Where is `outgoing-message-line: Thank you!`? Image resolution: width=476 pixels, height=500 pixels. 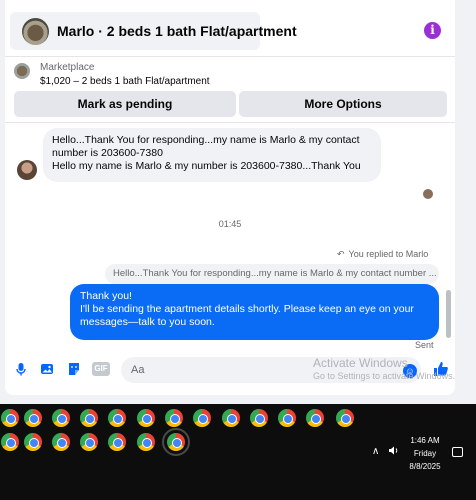 outgoing-message-line: Thank you! is located at coordinates (106, 296).